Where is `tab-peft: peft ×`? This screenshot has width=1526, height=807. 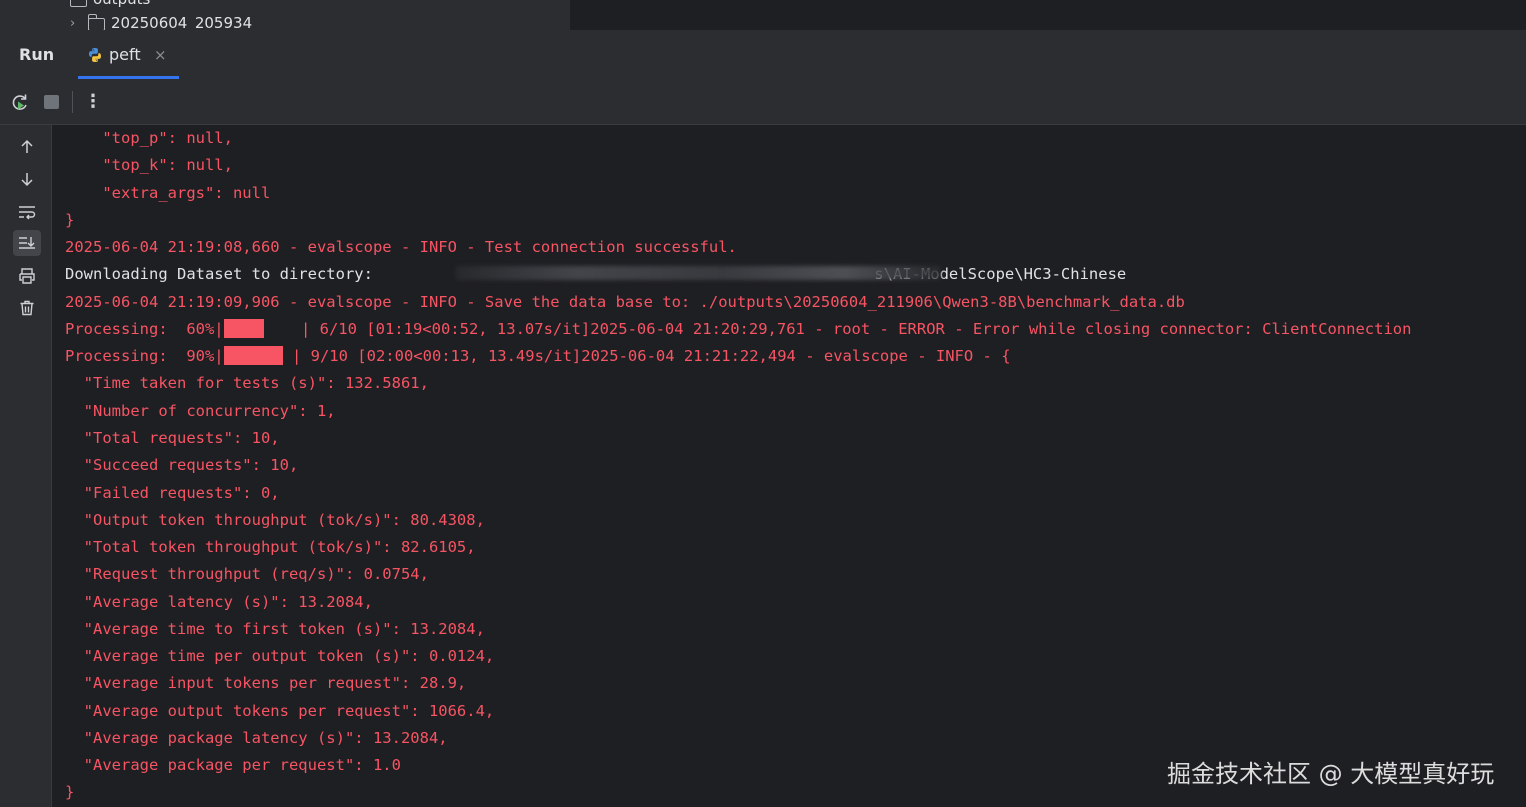
tab-peft: peft × is located at coordinates (128, 54).